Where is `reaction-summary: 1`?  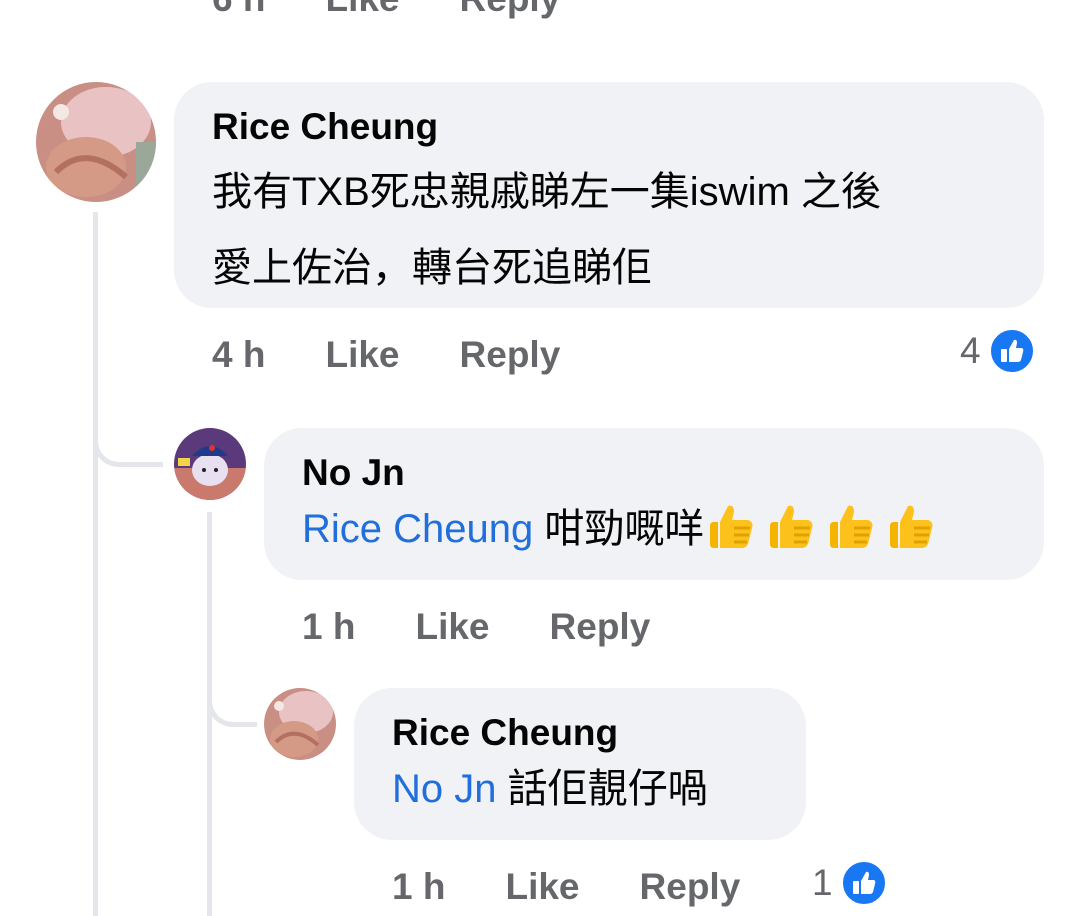 reaction-summary: 1 is located at coordinates (849, 883).